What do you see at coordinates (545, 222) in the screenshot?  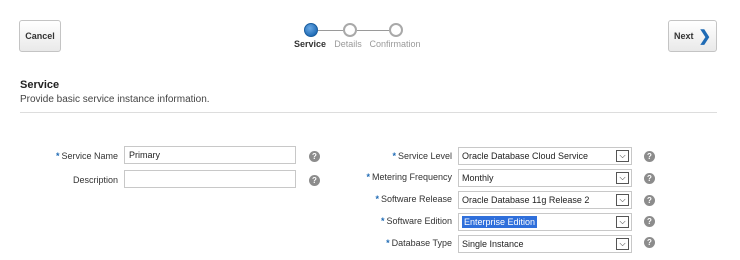 I see `software-edition-select: Enterprise Edition ⌵` at bounding box center [545, 222].